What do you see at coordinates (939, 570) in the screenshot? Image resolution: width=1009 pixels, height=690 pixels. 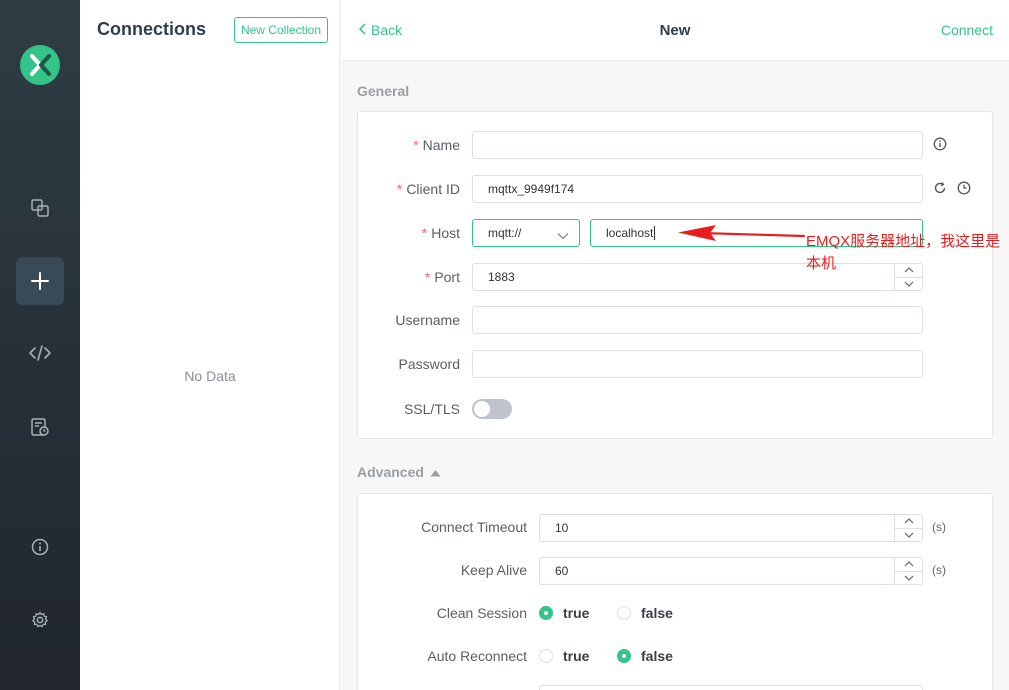 I see `keep-alive-unit: (s)` at bounding box center [939, 570].